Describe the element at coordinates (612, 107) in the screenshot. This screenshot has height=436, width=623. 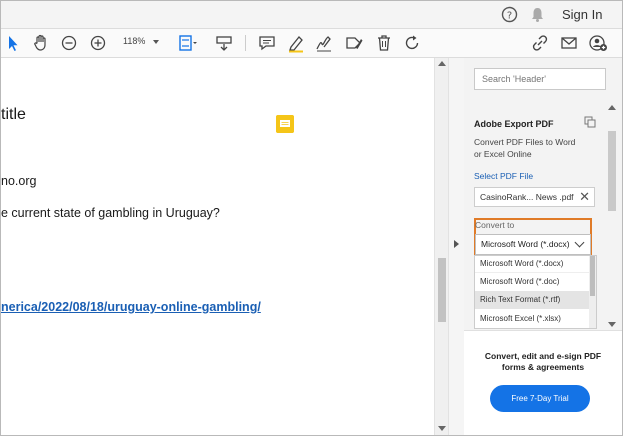
I see `panel-scroll-up-icon` at that location.